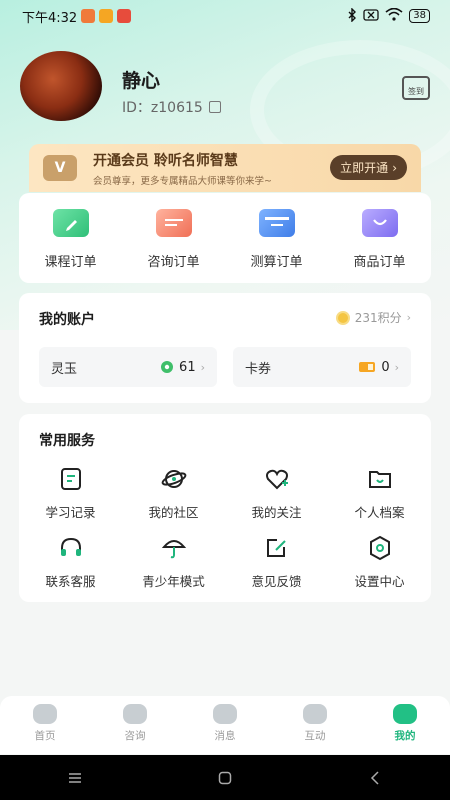  I want to click on feedback-icon, so click(276, 548).